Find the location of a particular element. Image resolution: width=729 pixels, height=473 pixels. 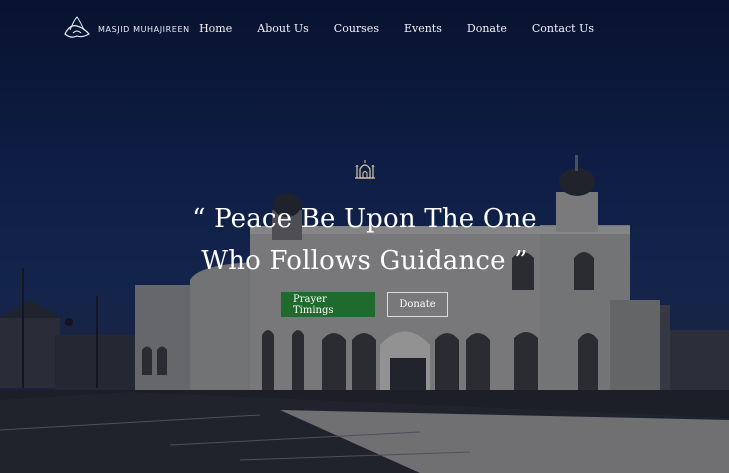

nav-item-events: Events is located at coordinates (423, 28).